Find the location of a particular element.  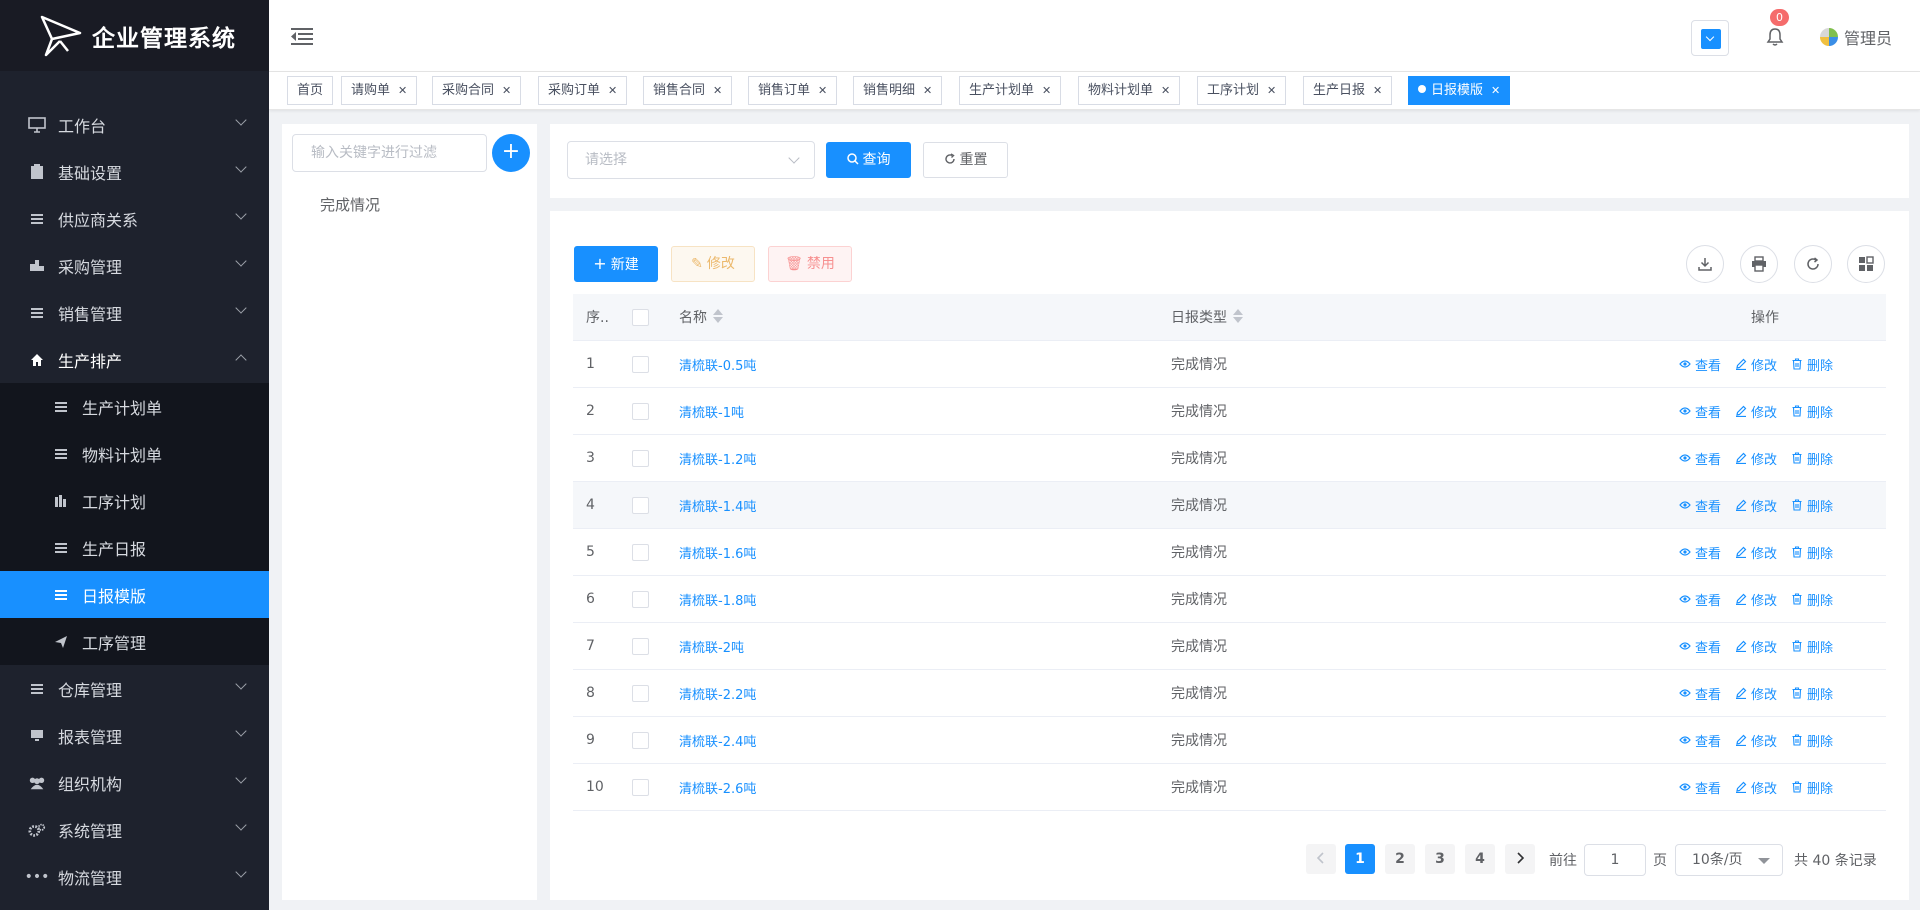

sidebar-item-reports: 报表管理 is located at coordinates (134, 735).